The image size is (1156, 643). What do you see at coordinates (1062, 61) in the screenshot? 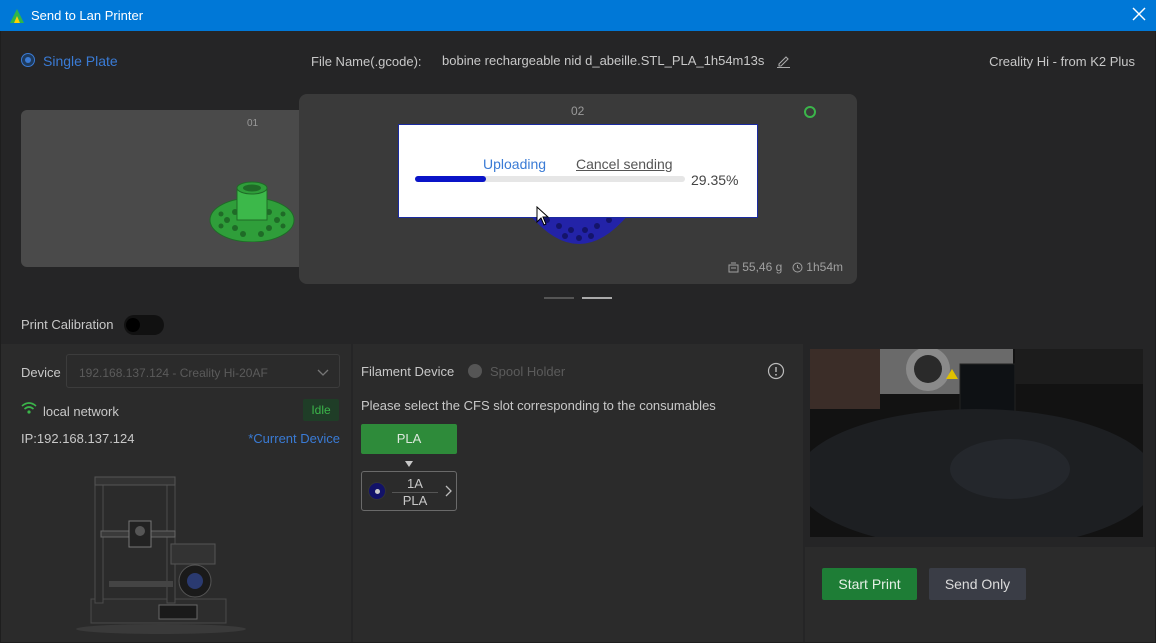
I see `target-printer-name: Creality Hi - from K2 Plus` at bounding box center [1062, 61].